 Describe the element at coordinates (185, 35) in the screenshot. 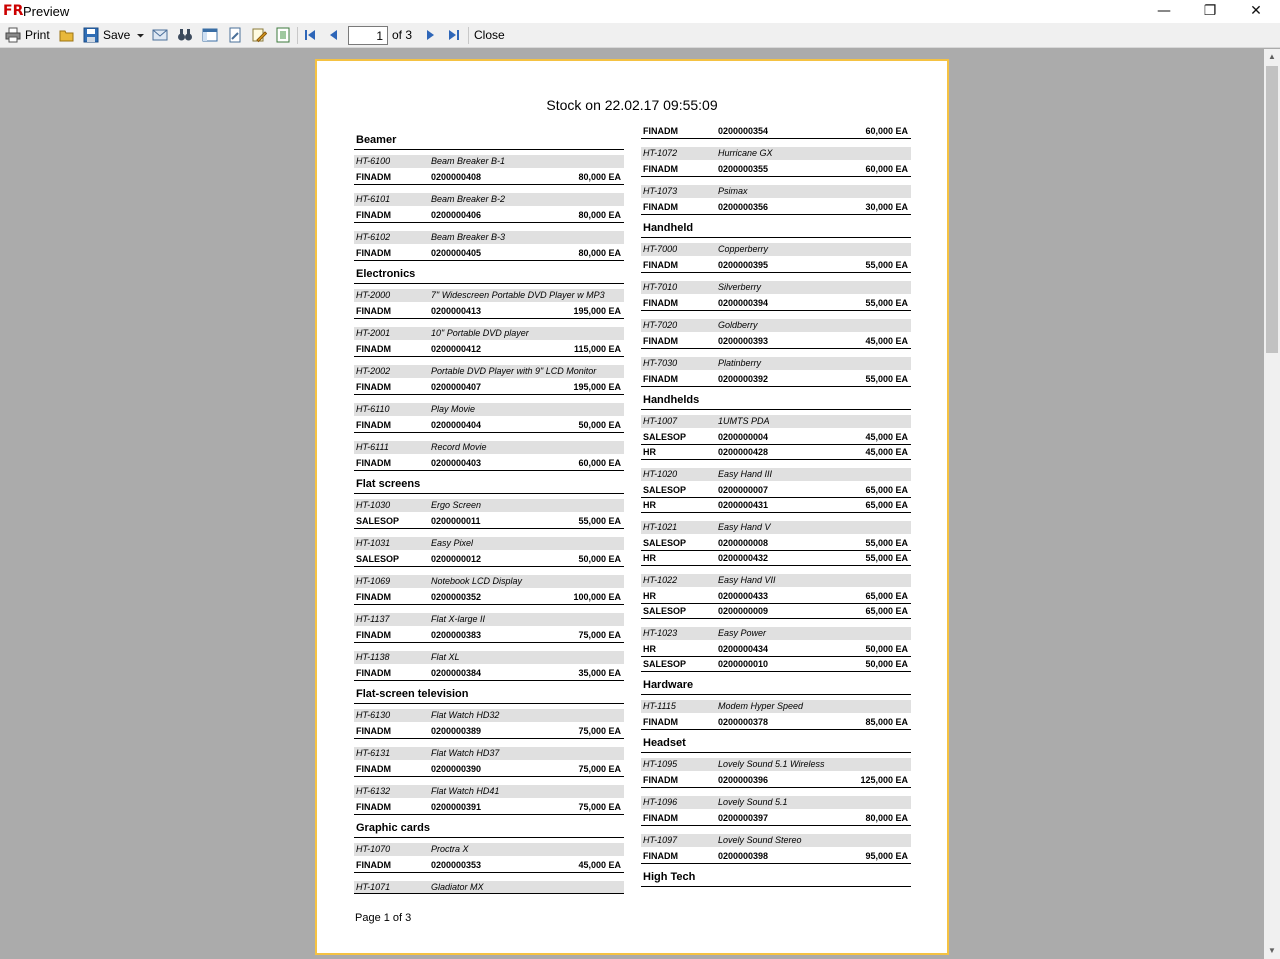

I see `find-button` at that location.